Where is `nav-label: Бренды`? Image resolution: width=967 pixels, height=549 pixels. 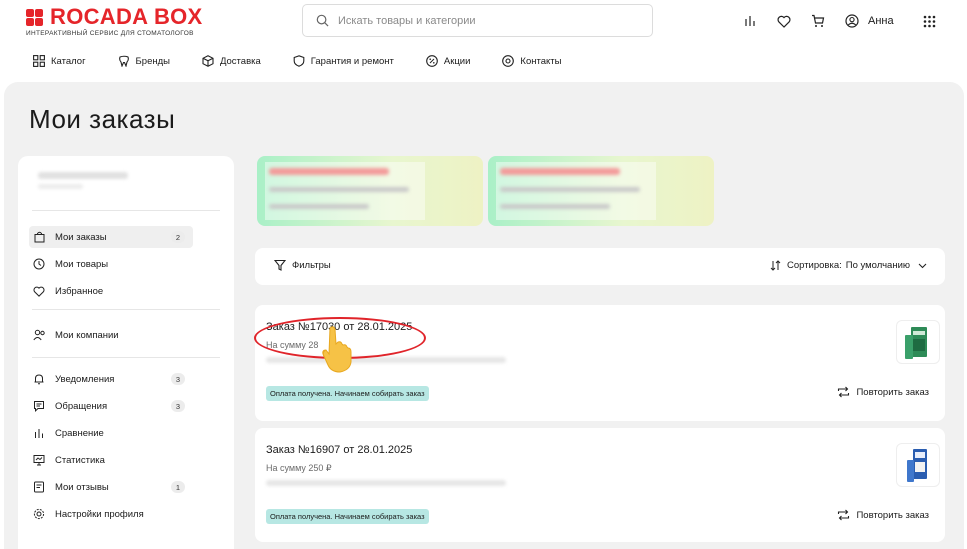
nav-label: Бренды is located at coordinates (152, 61).